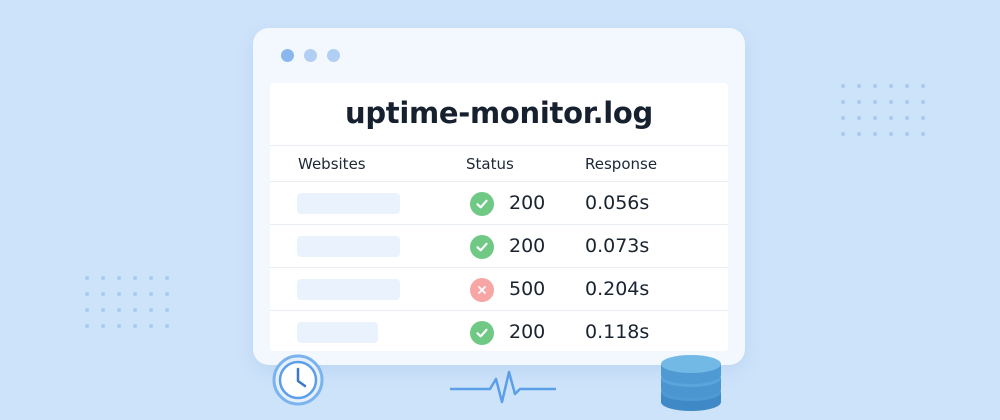 This screenshot has width=1000, height=420. What do you see at coordinates (499, 332) in the screenshot?
I see `table-row: 200 0.118s` at bounding box center [499, 332].